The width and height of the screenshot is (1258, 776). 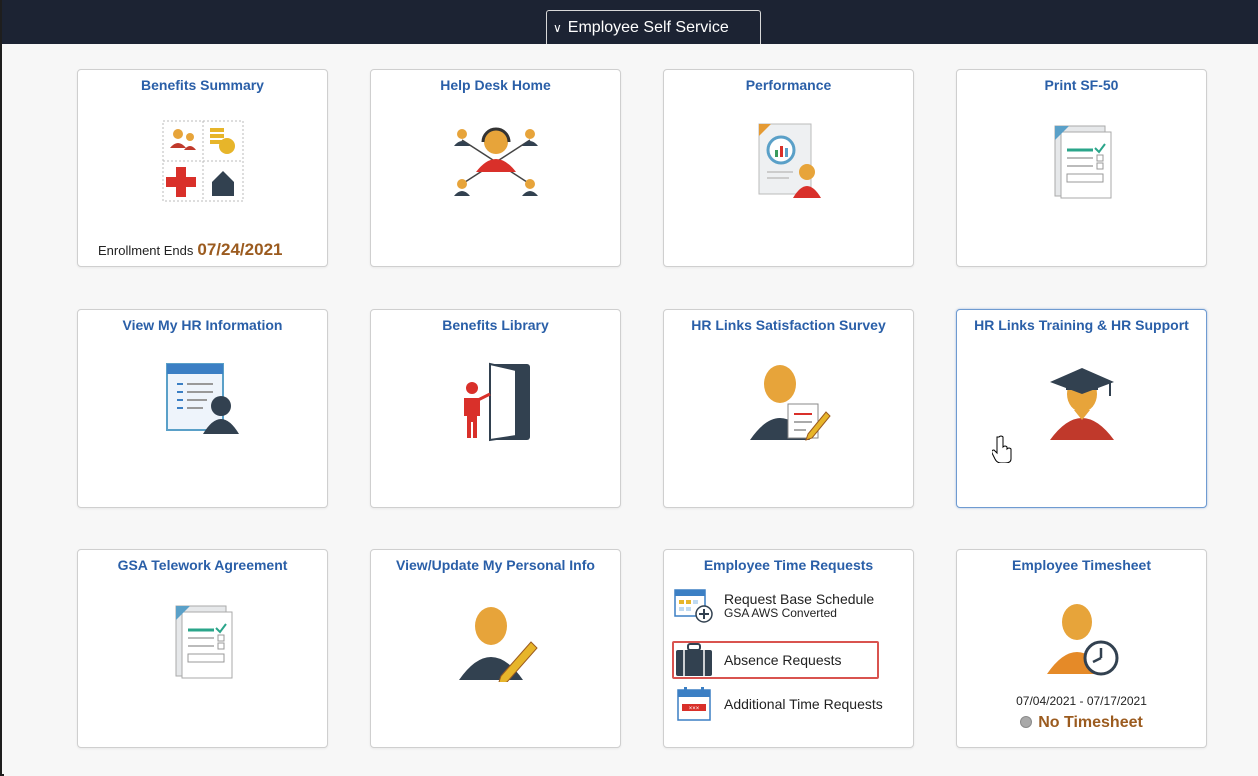 What do you see at coordinates (1081, 325) in the screenshot?
I see `tile-title: HR Links Training & HR Support` at bounding box center [1081, 325].